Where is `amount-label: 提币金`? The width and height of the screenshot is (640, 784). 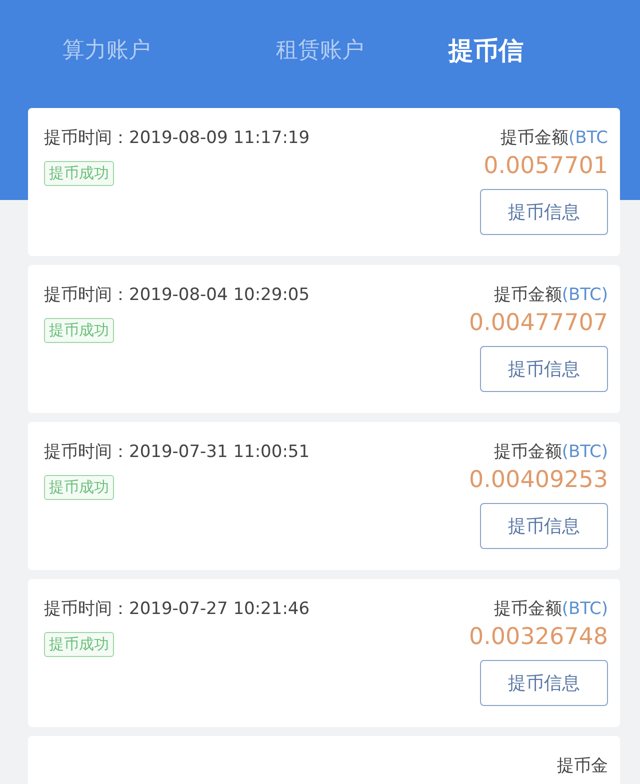 amount-label: 提币金 is located at coordinates (582, 766).